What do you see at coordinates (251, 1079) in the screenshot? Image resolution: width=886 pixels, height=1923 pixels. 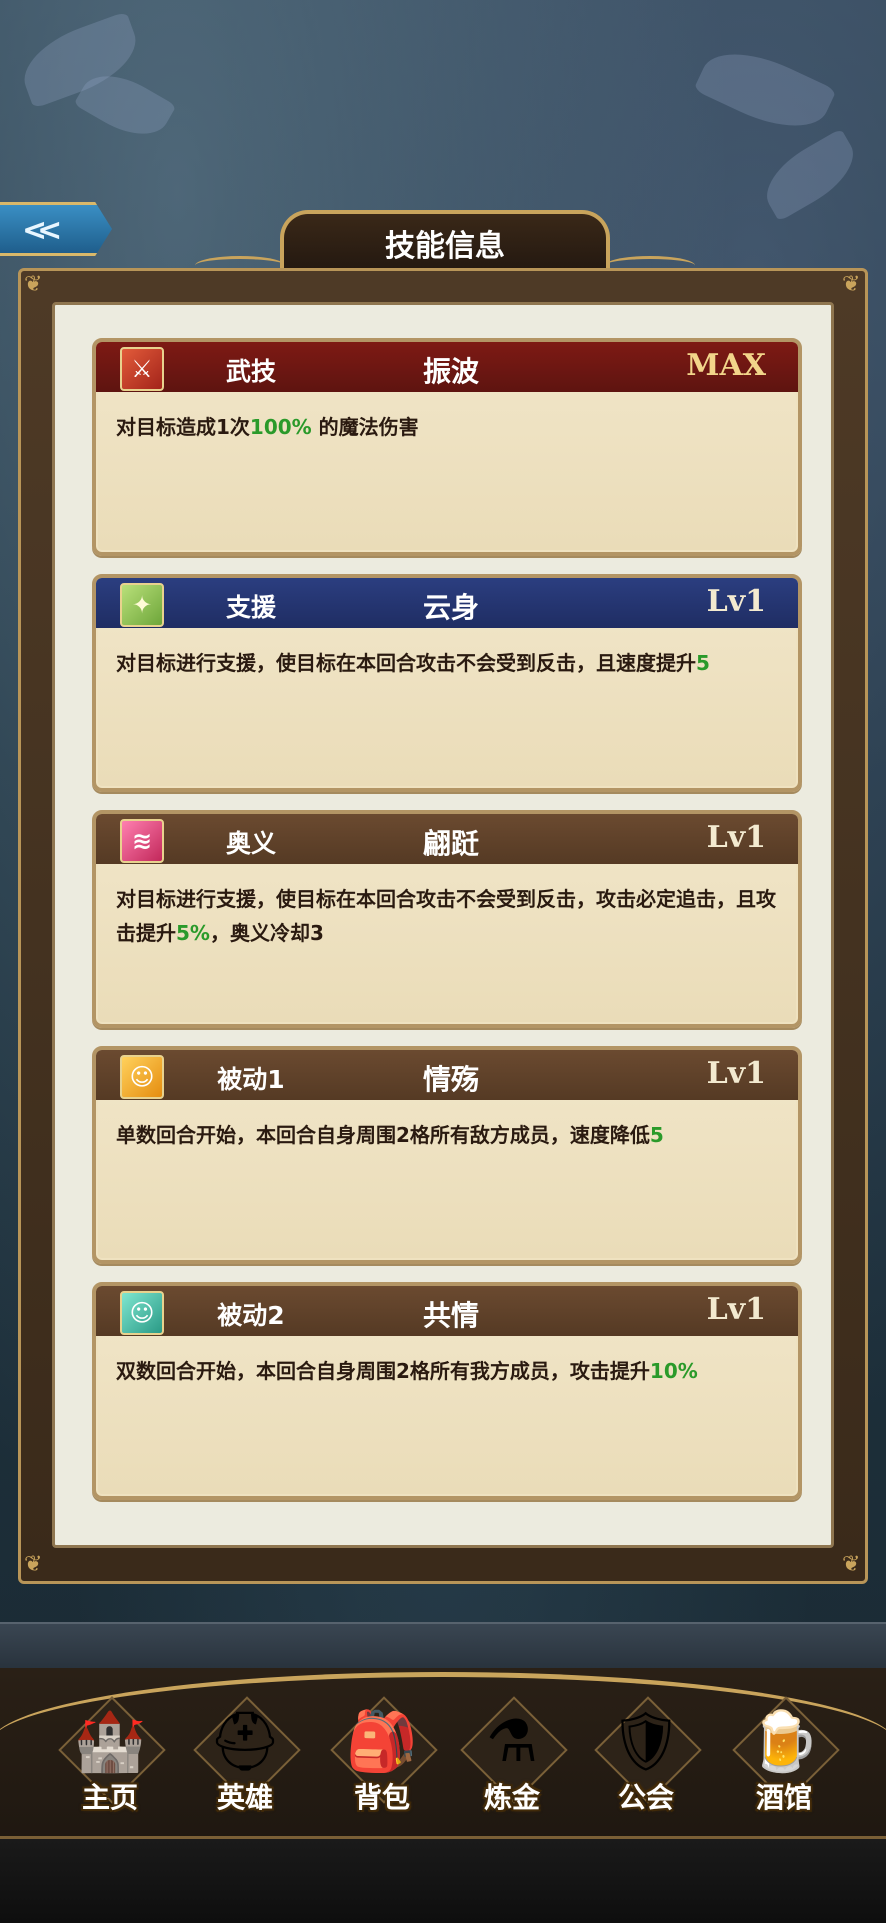 I see `skill-type: 被动1` at bounding box center [251, 1079].